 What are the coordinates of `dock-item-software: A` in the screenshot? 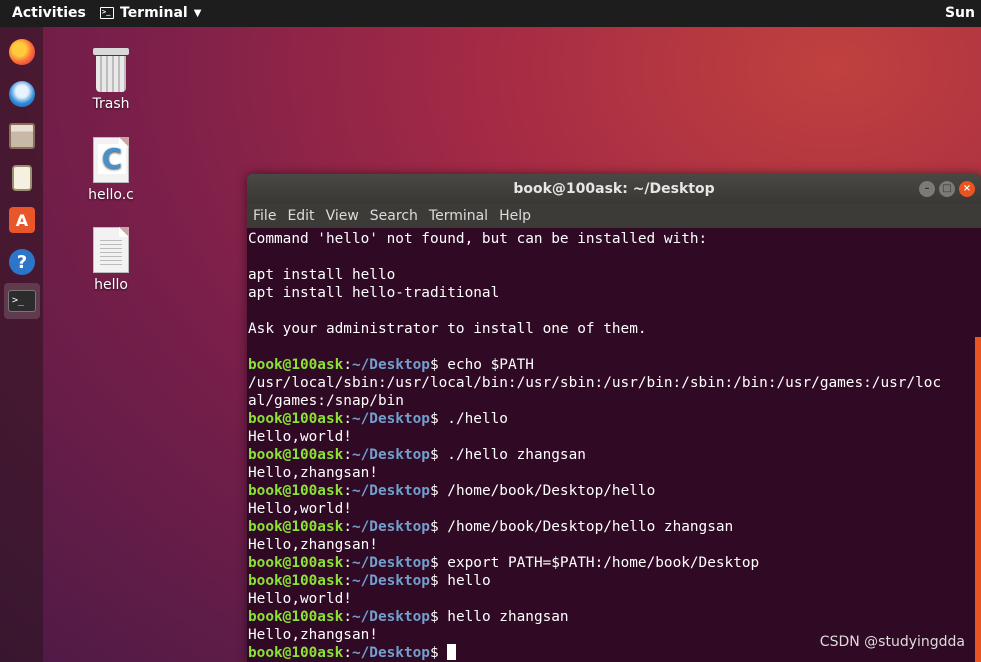 It's located at (22, 220).